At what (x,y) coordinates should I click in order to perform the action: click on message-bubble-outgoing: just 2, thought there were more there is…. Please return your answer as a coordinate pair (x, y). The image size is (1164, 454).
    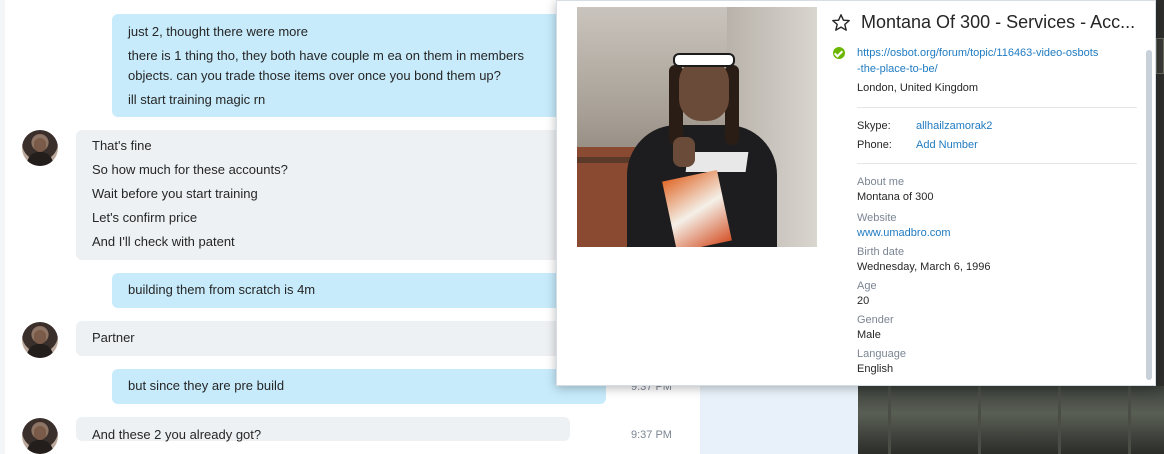
    Looking at the image, I should click on (359, 65).